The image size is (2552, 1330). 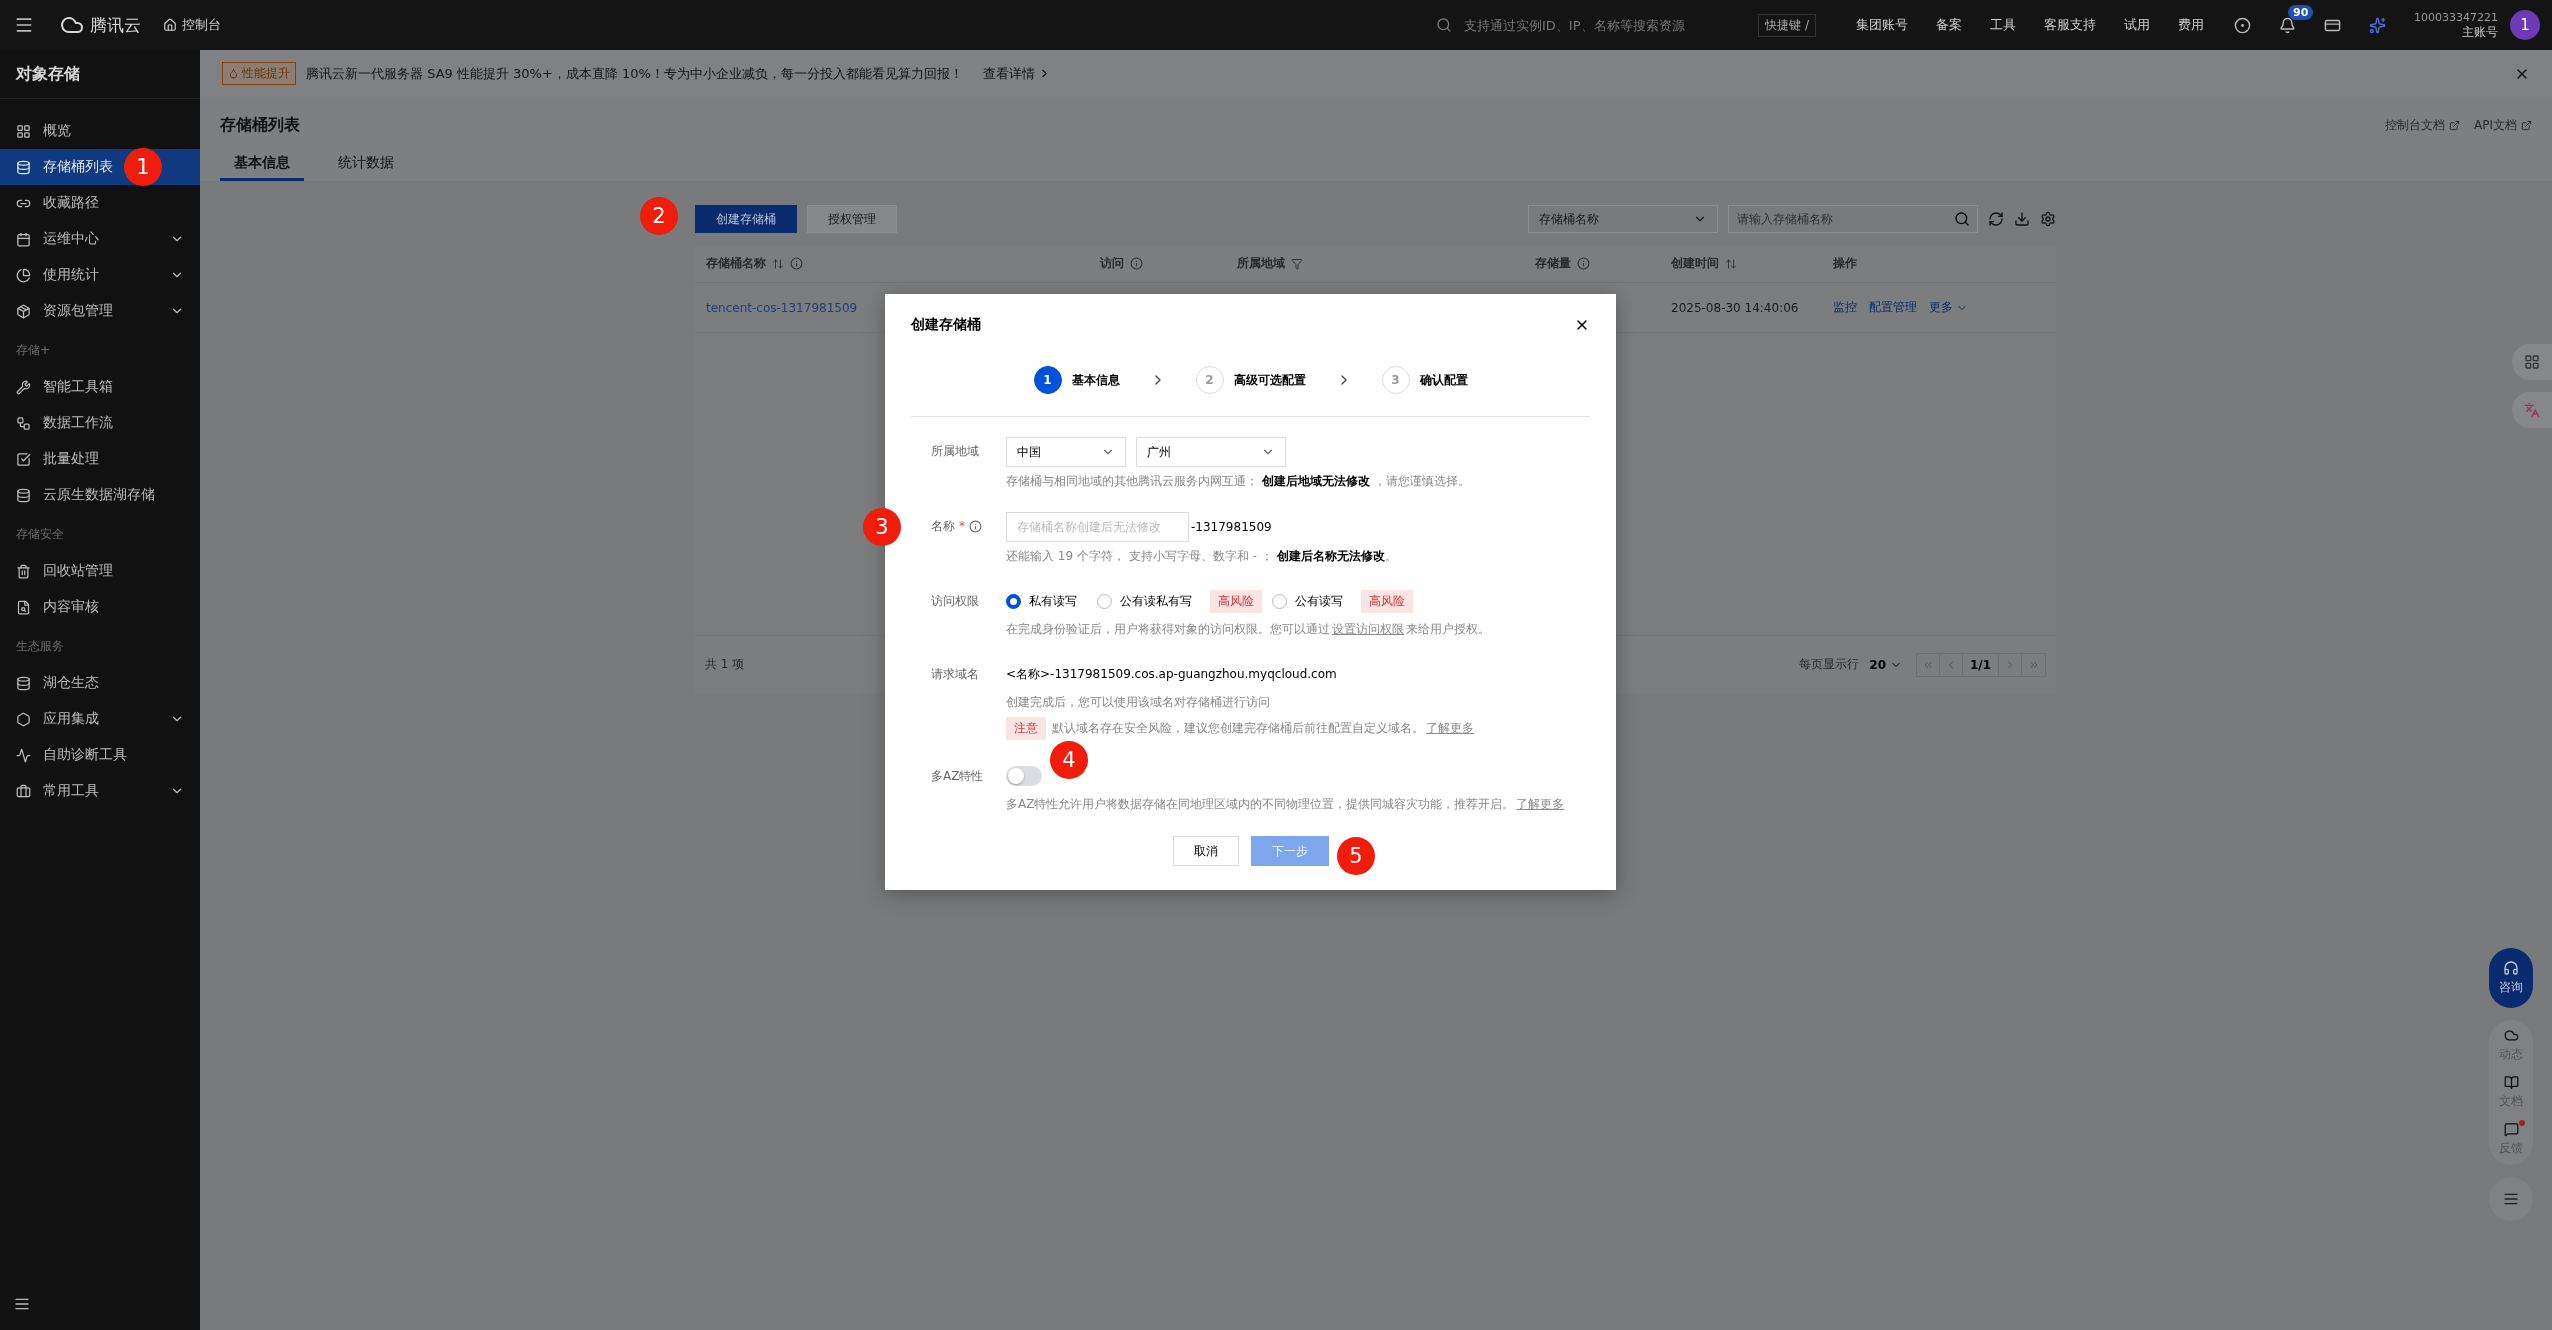 I want to click on sidebar-item: 内容审核, so click(x=100, y=607).